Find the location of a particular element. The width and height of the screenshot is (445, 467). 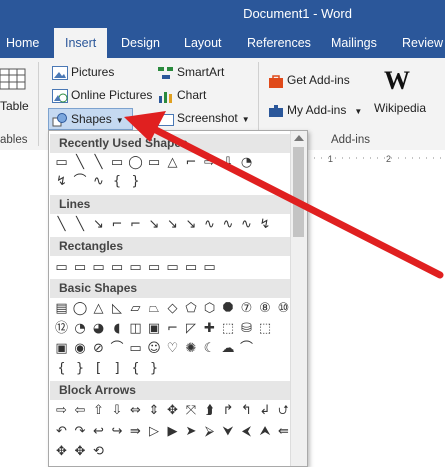

shape-item: ➤ is located at coordinates (191, 432).